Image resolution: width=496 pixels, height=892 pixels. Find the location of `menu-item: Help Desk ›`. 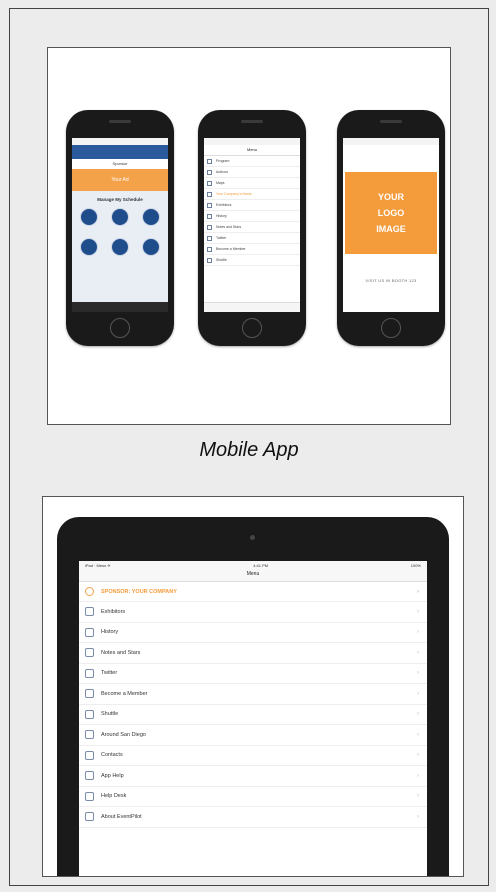

menu-item: Help Desk › is located at coordinates (253, 797).